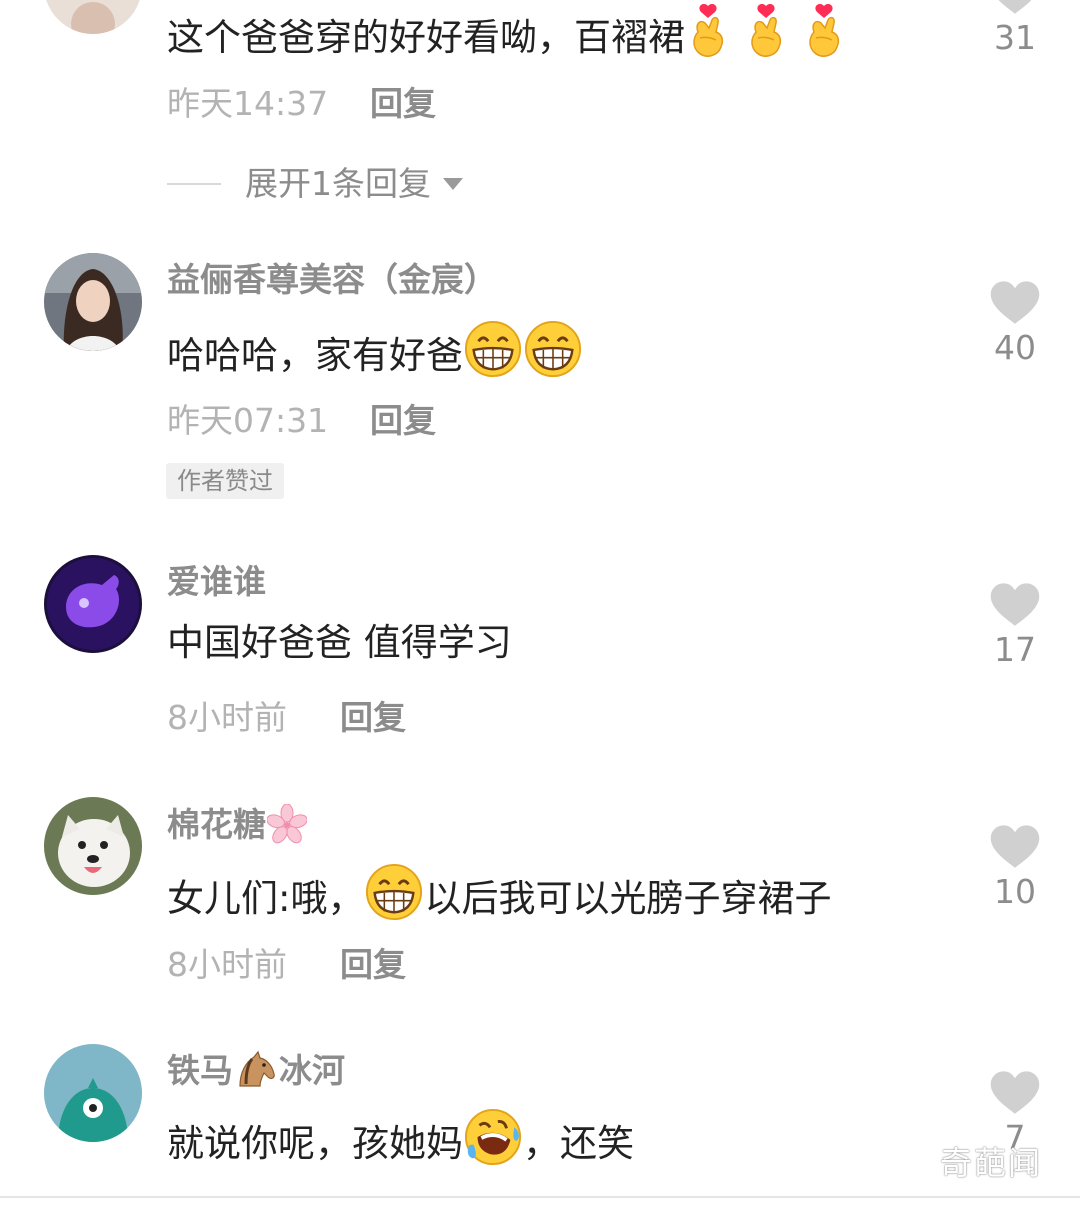  Describe the element at coordinates (248, 420) in the screenshot. I see `comment-time: 昨天07:31` at that location.